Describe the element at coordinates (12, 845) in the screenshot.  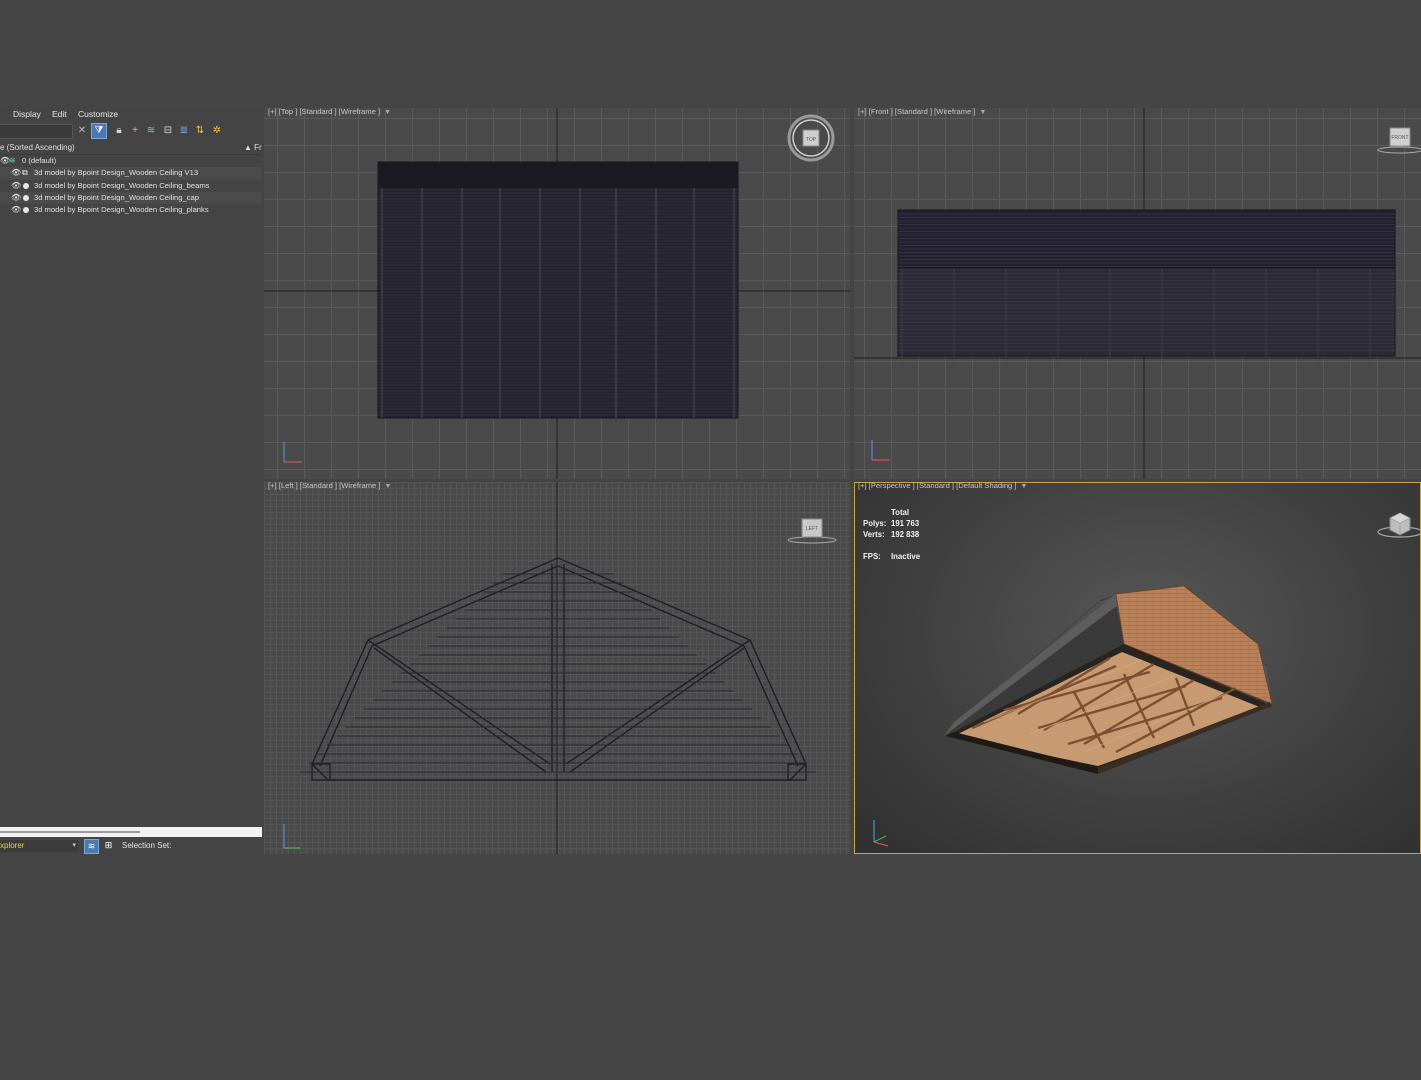
I see `explorer-name: xplorer` at that location.